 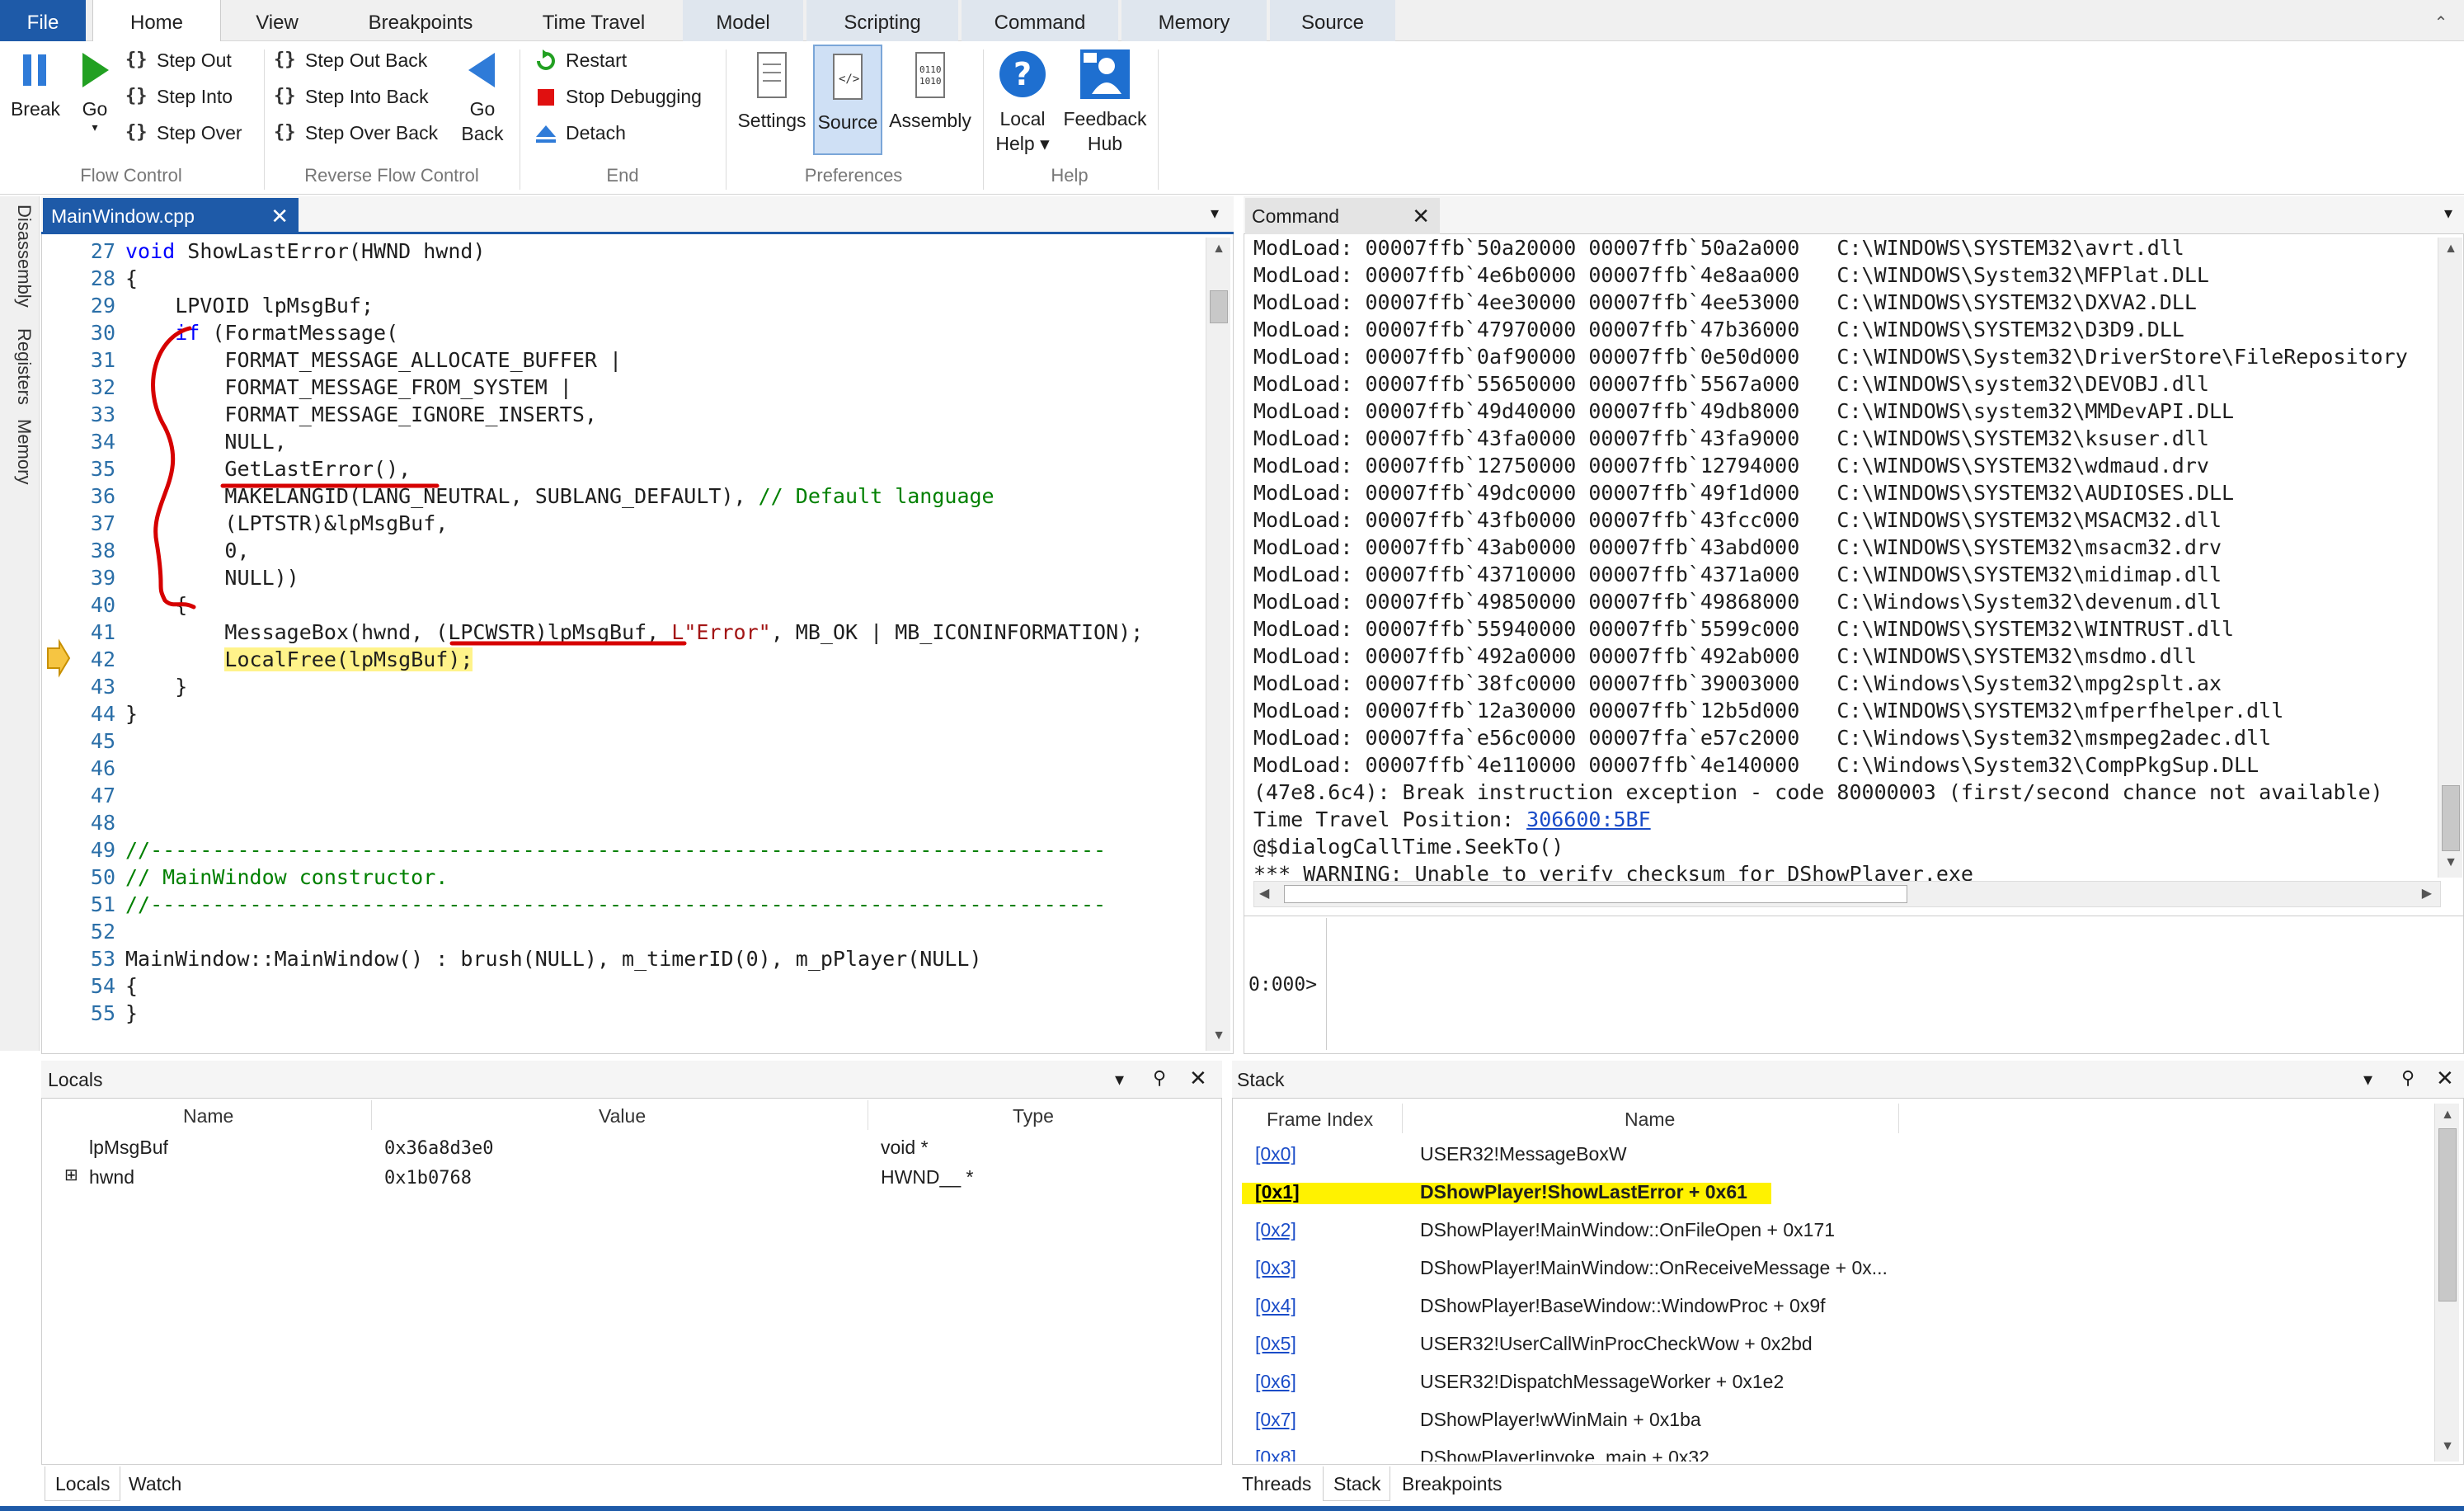 What do you see at coordinates (1275, 1154) in the screenshot?
I see `stack-frame-index-link: [0x0]` at bounding box center [1275, 1154].